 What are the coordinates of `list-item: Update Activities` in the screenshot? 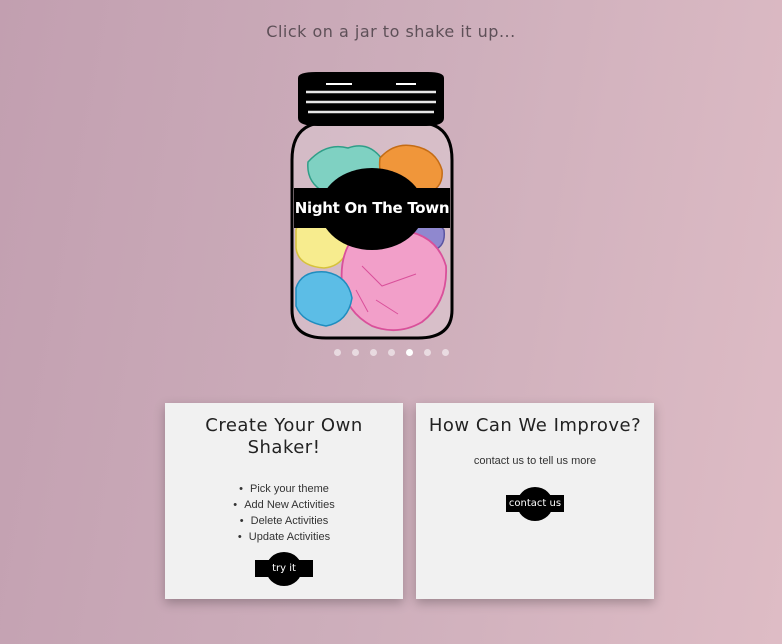 It's located at (284, 537).